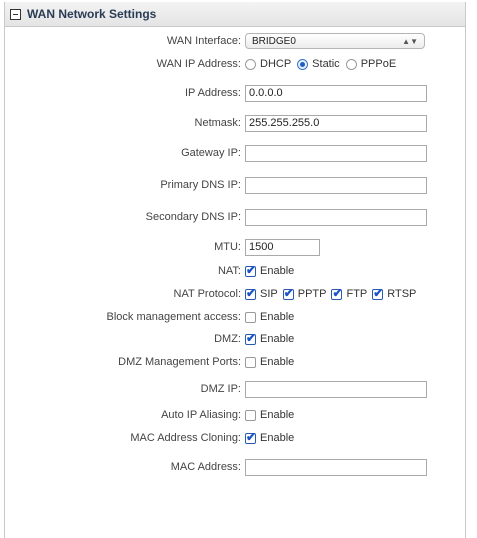 The height and width of the screenshot is (538, 477). I want to click on secondary-dns-label: Secondary DNS IP:, so click(193, 217).